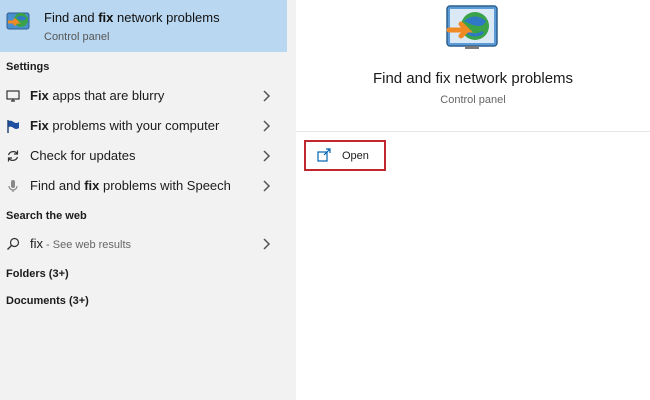  I want to click on network-troubleshooter-large-icon, so click(472, 27).